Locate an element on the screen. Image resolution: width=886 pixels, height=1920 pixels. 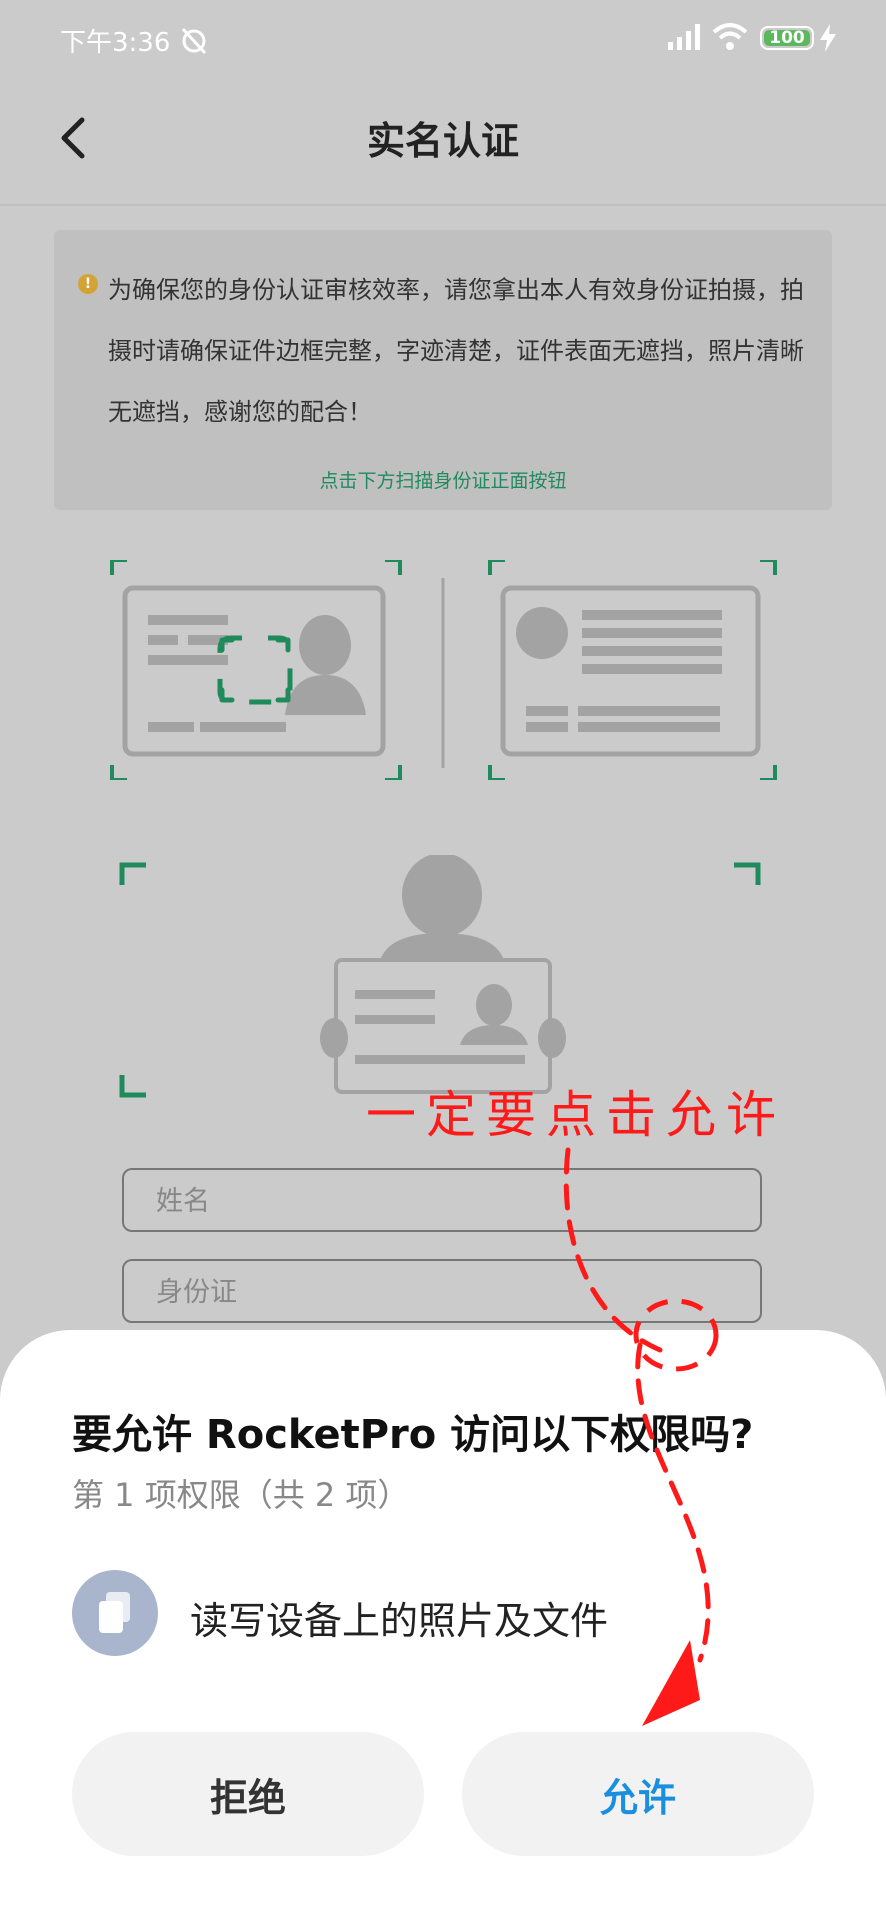
dialog-subtitle: 第 1 项权限（共 2 项） is located at coordinates (241, 1495).